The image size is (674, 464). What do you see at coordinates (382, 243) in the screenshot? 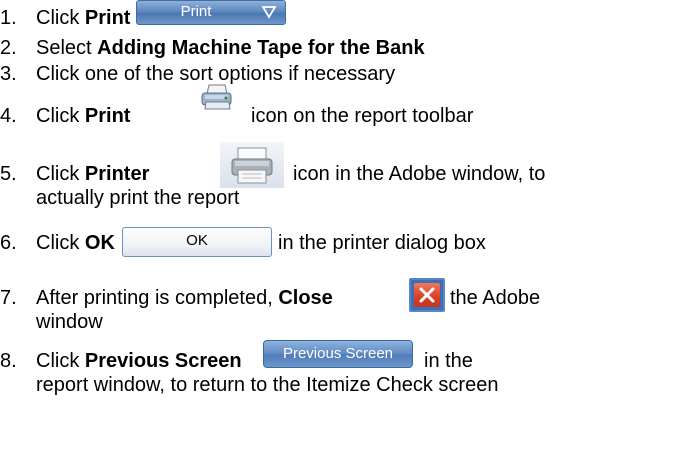
I see `step-text-after: in the printer dialog box` at bounding box center [382, 243].